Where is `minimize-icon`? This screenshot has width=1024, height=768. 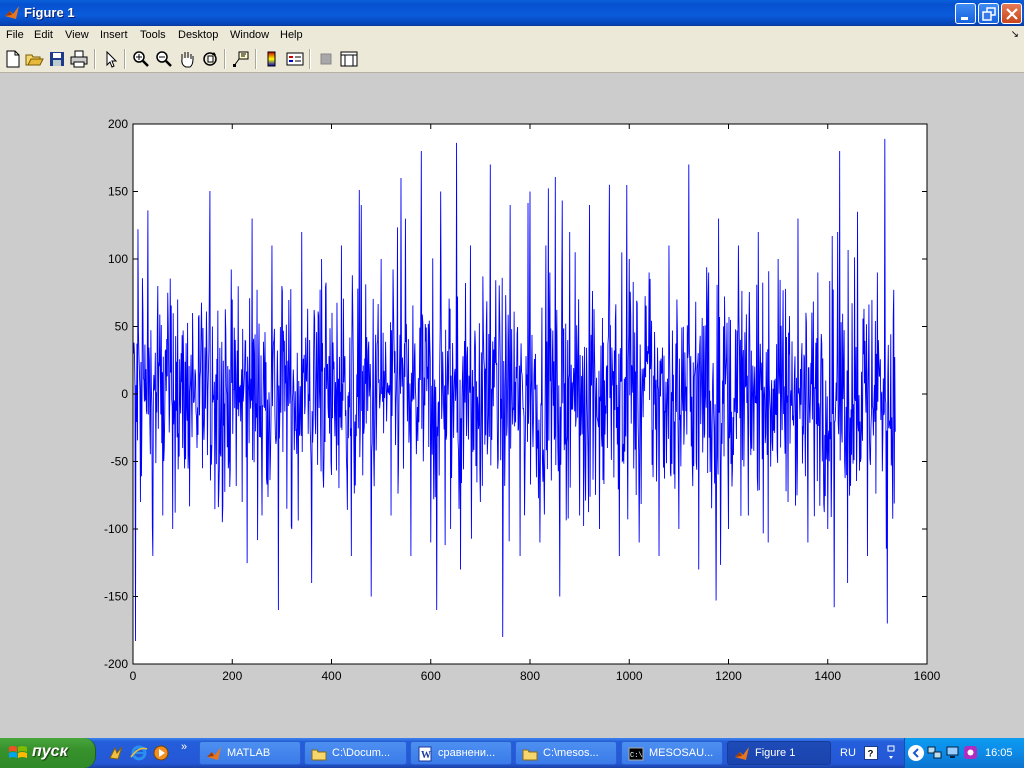
minimize-icon is located at coordinates (964, 18).